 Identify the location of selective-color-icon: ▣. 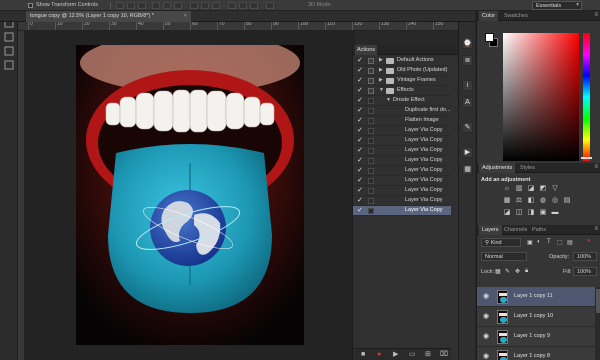
(543, 213).